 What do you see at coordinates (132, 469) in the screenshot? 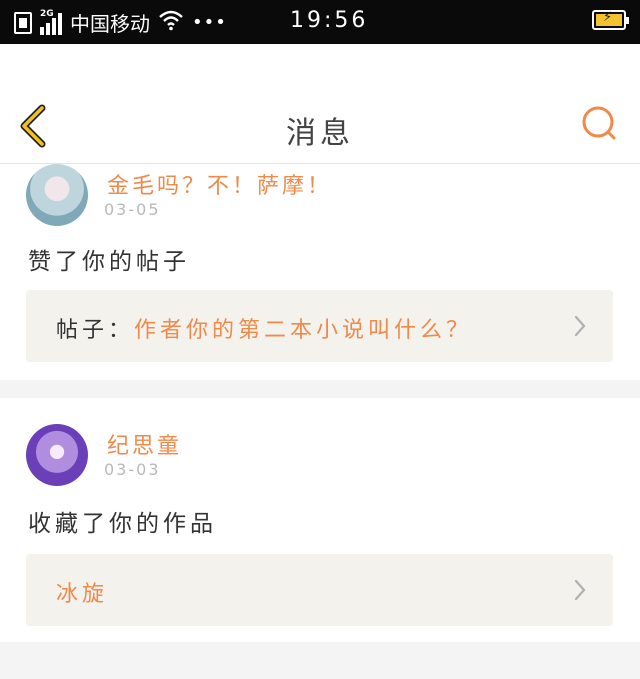
I see `notification-date: 03-03` at bounding box center [132, 469].